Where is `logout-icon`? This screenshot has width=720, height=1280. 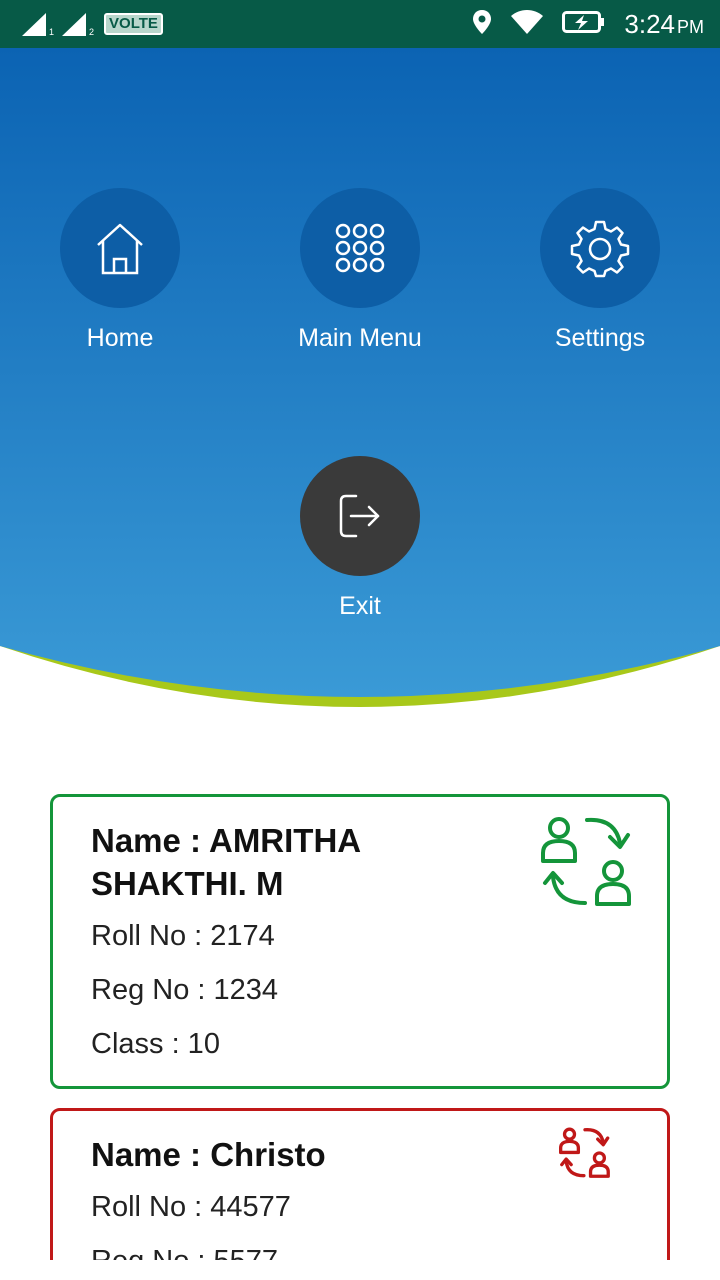
logout-icon is located at coordinates (359, 516).